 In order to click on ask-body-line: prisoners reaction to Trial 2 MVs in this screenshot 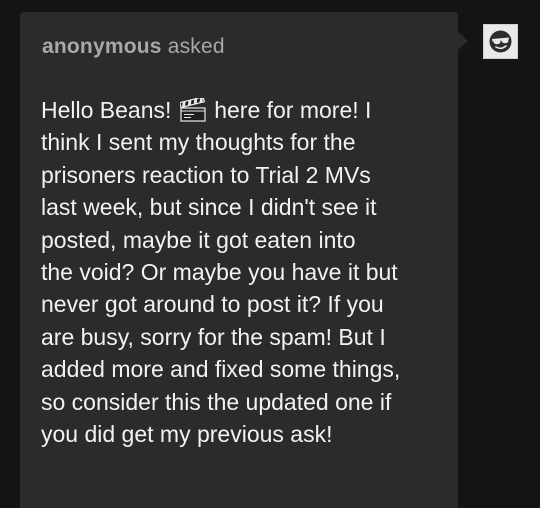, I will do `click(206, 174)`.